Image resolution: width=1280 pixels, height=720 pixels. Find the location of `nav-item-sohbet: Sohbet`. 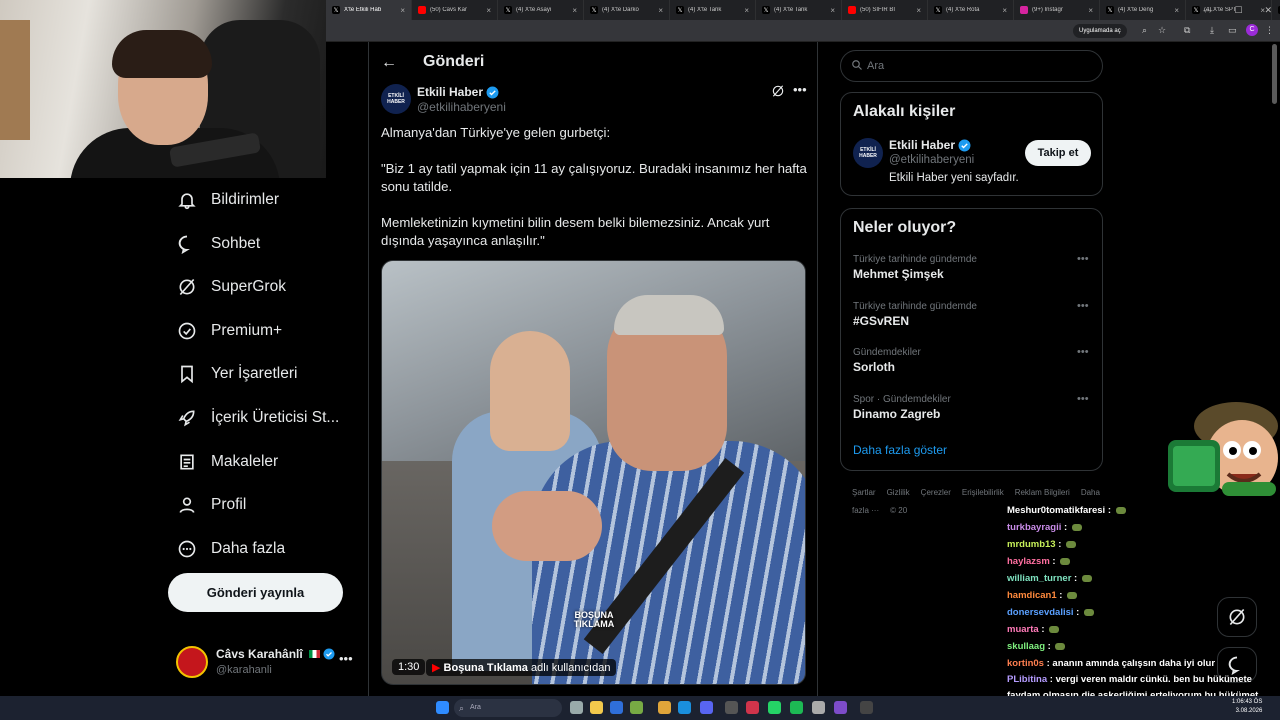

nav-item-sohbet: Sohbet is located at coordinates (218, 244).